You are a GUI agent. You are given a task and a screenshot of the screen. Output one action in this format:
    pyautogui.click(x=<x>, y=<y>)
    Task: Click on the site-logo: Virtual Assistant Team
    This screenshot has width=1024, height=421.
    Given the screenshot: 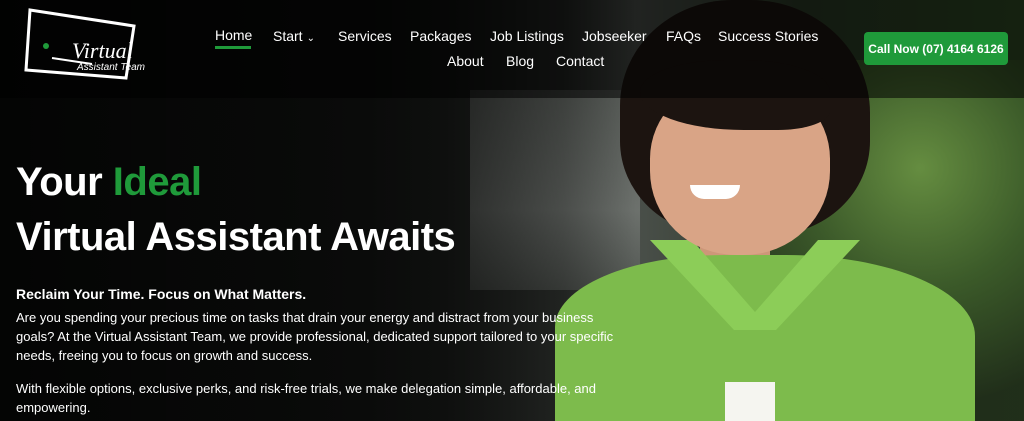 What is the action you would take?
    pyautogui.click(x=83, y=47)
    